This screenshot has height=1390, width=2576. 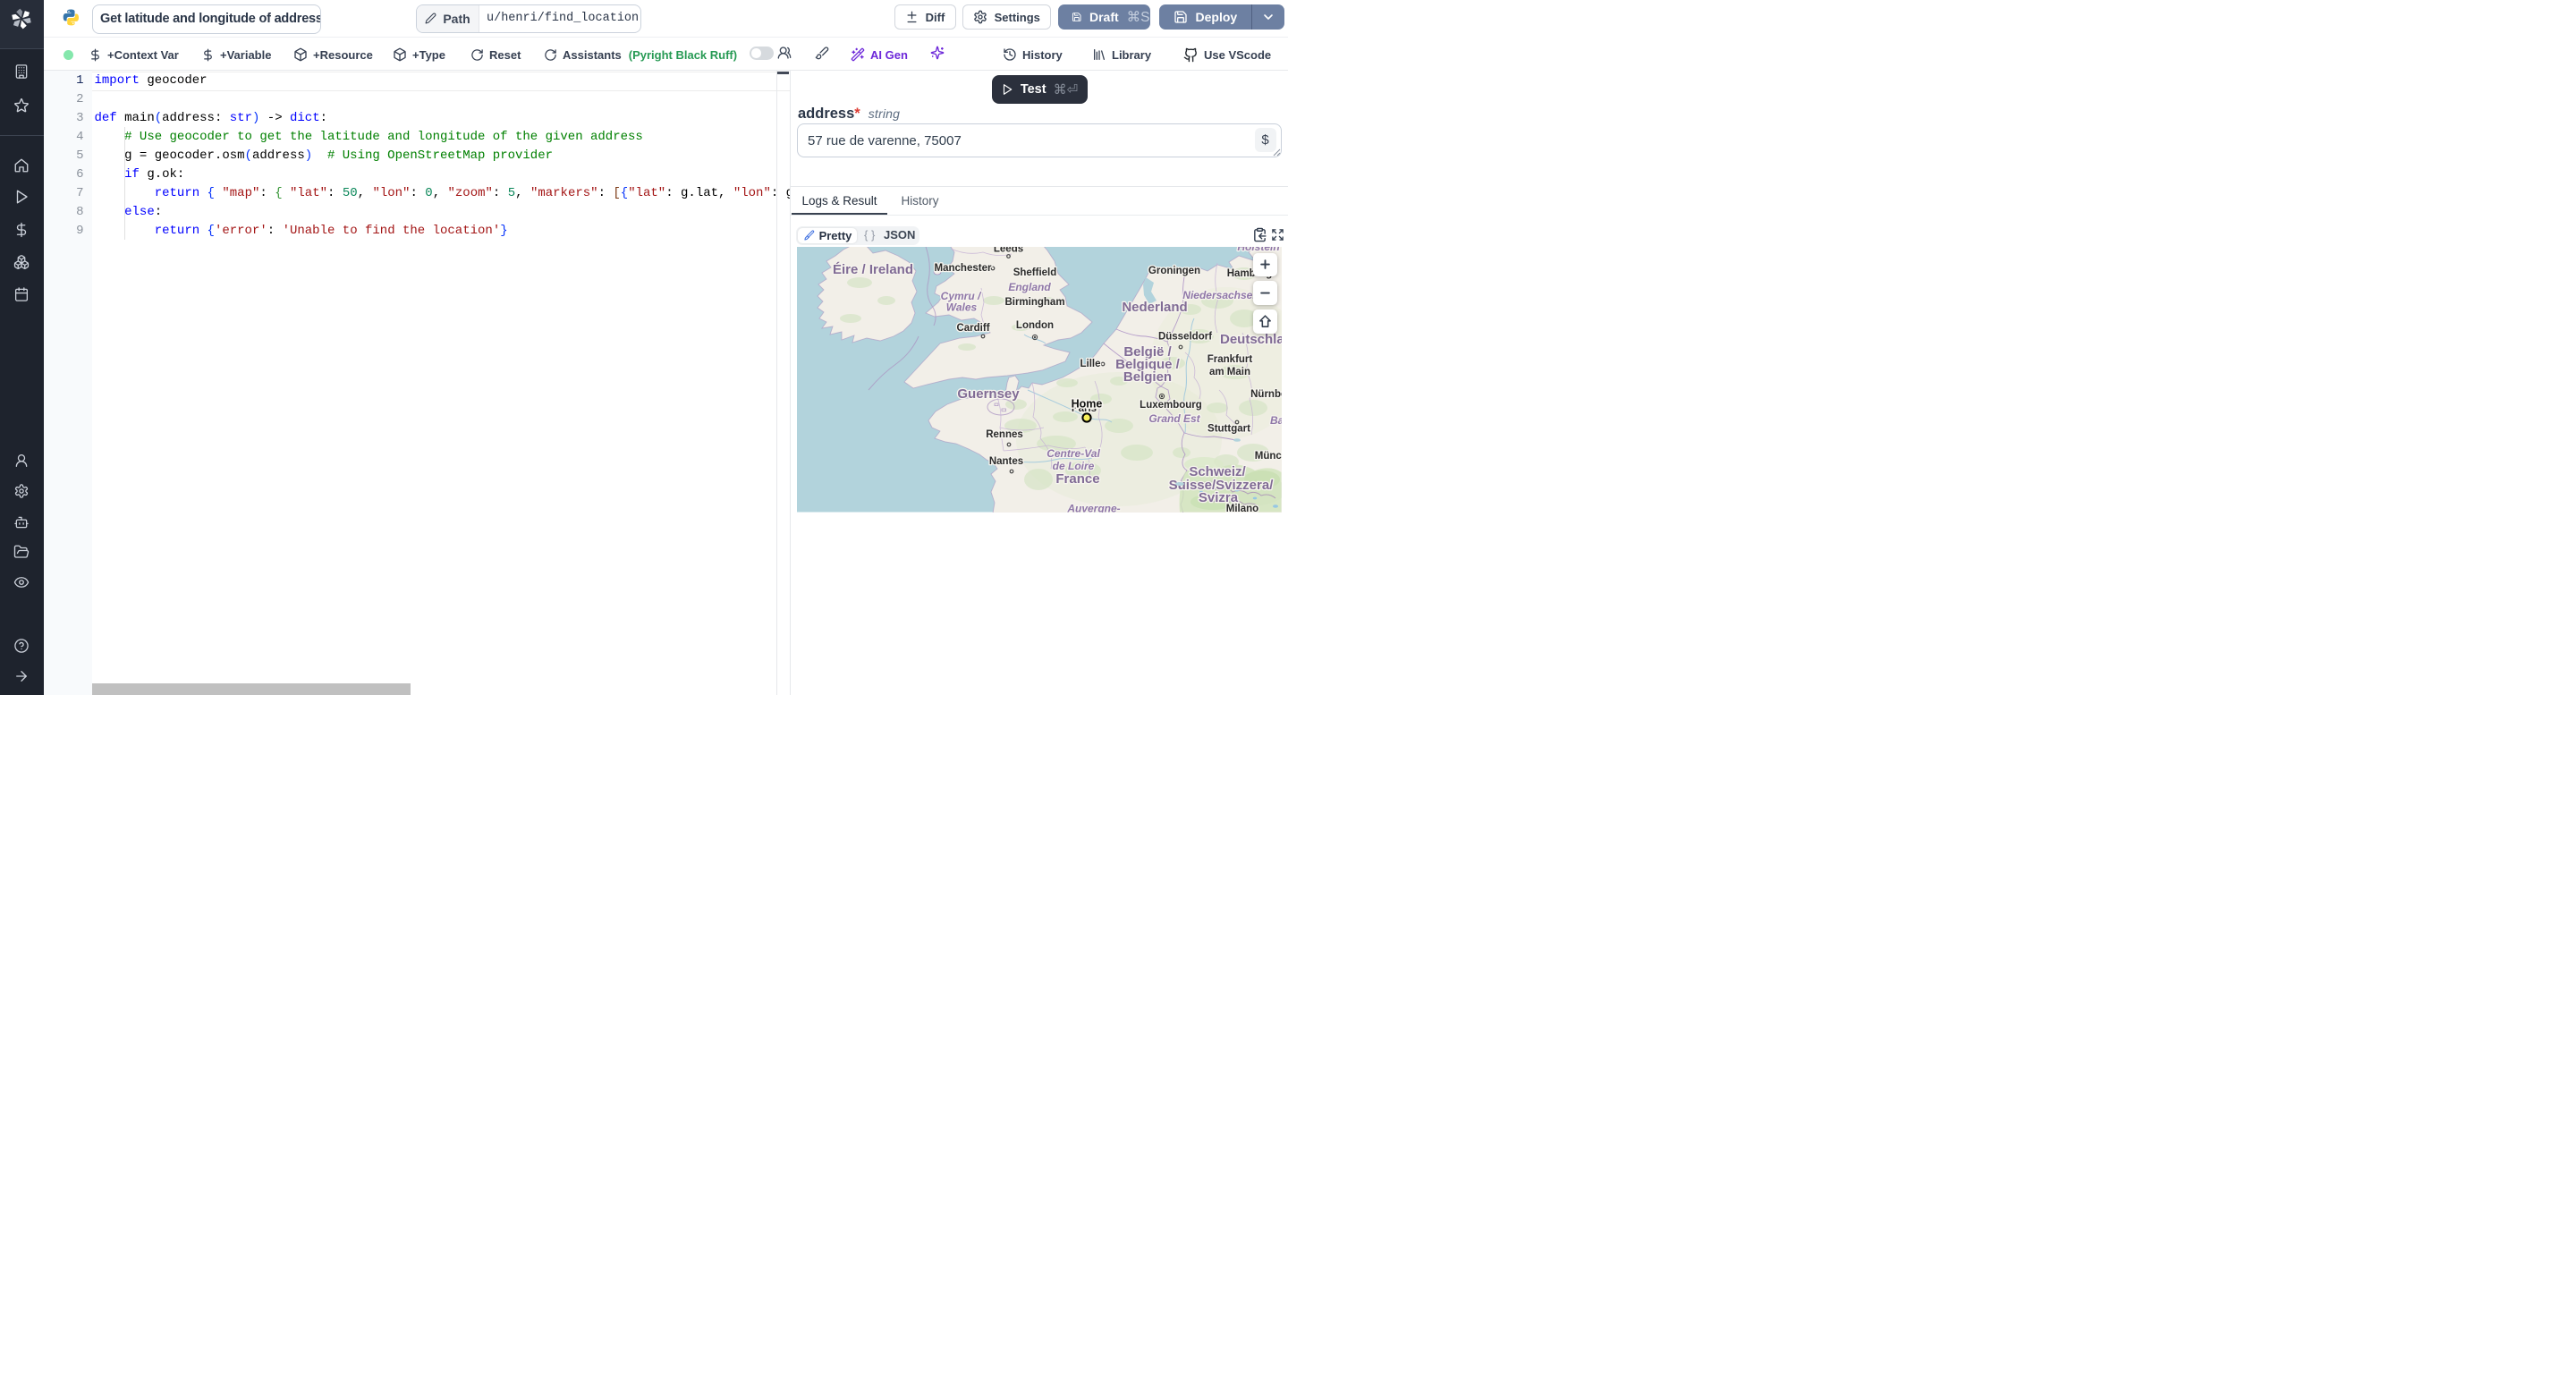 What do you see at coordinates (1229, 429) in the screenshot?
I see `svg-text: Stuttgart` at bounding box center [1229, 429].